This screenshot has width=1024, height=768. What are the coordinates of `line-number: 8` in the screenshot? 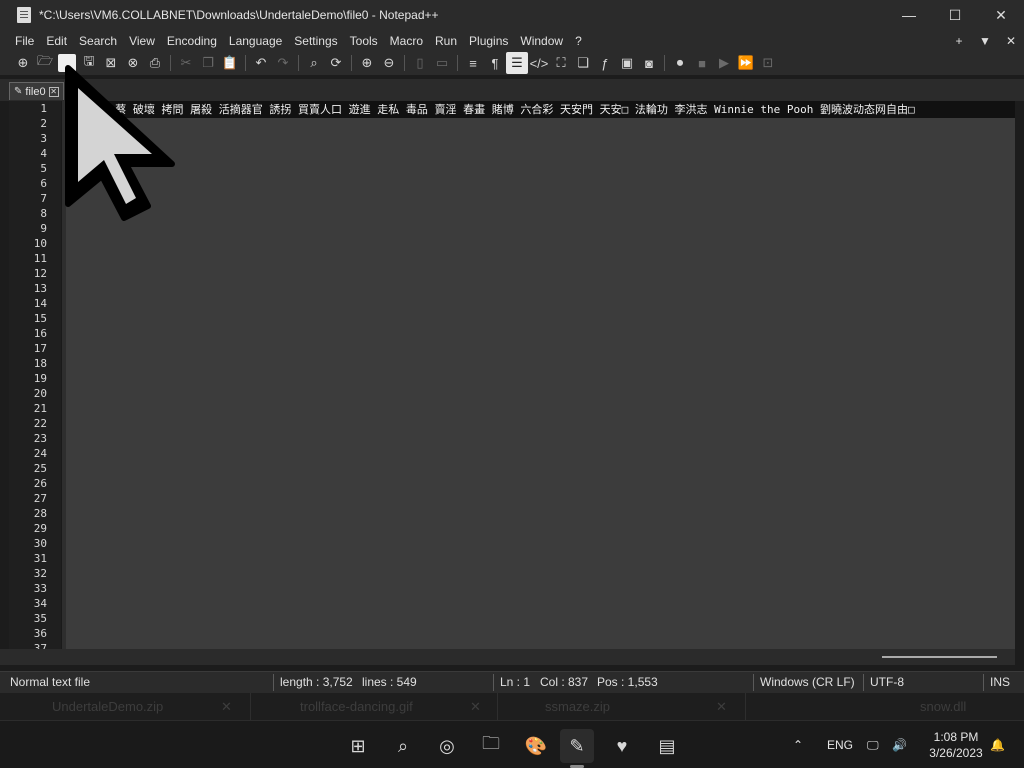 It's located at (43, 213).